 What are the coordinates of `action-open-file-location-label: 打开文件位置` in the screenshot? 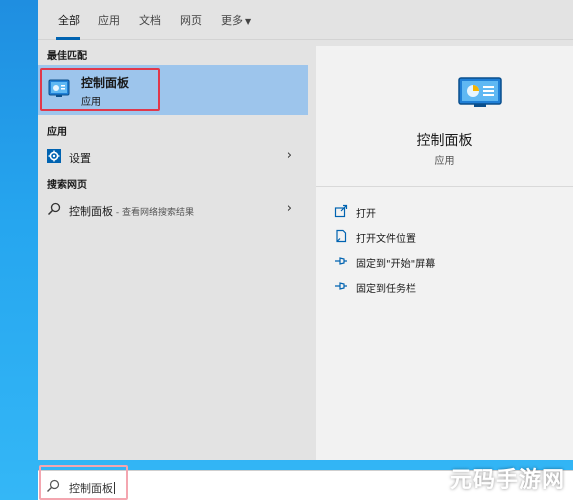 It's located at (386, 239).